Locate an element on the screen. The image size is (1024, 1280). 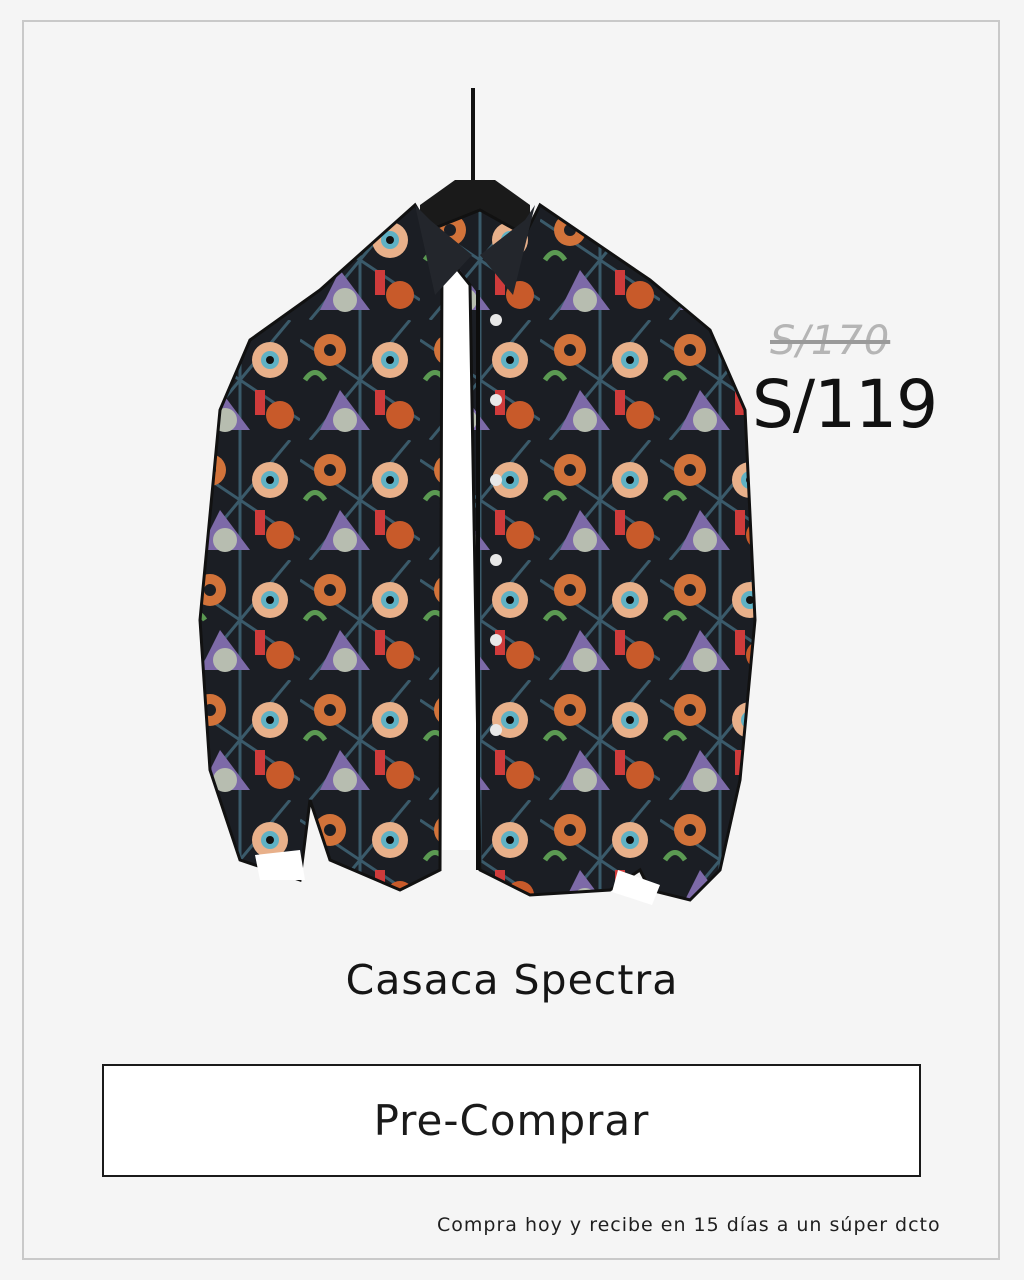
sale-price: S/119 is located at coordinates (845, 404).